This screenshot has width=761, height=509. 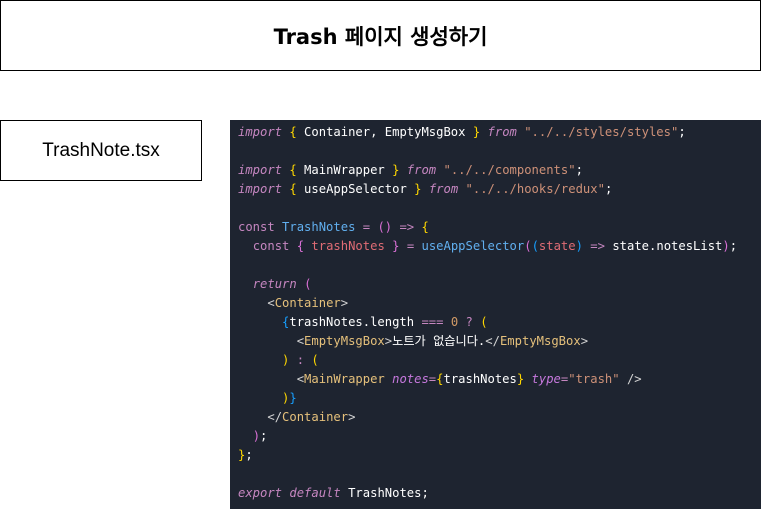 I want to click on file-name-box: TrashNote.tsx, so click(x=101, y=150).